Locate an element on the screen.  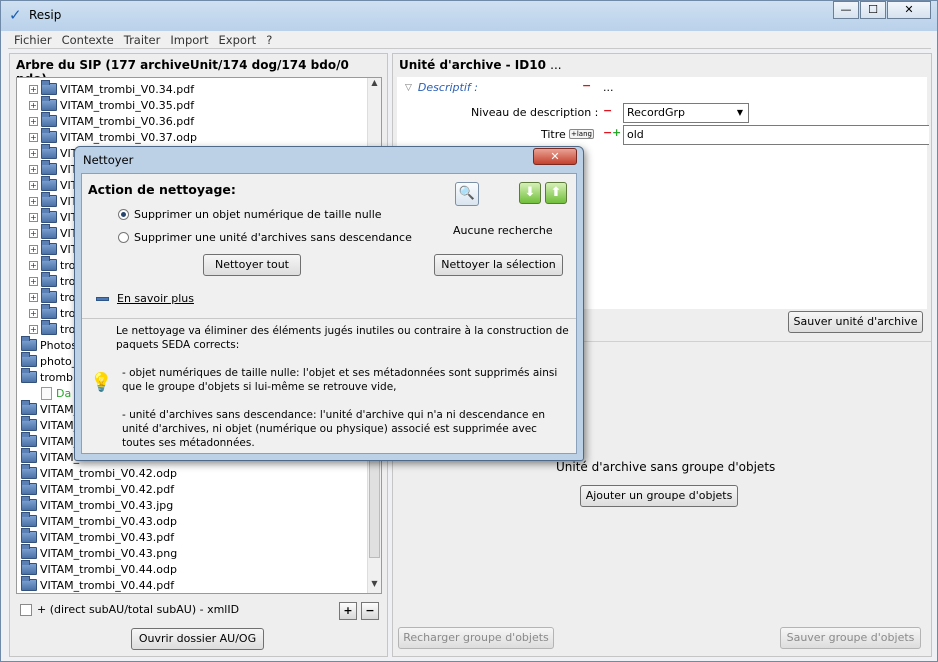
tree-row-label: Da is located at coordinates (64, 393).